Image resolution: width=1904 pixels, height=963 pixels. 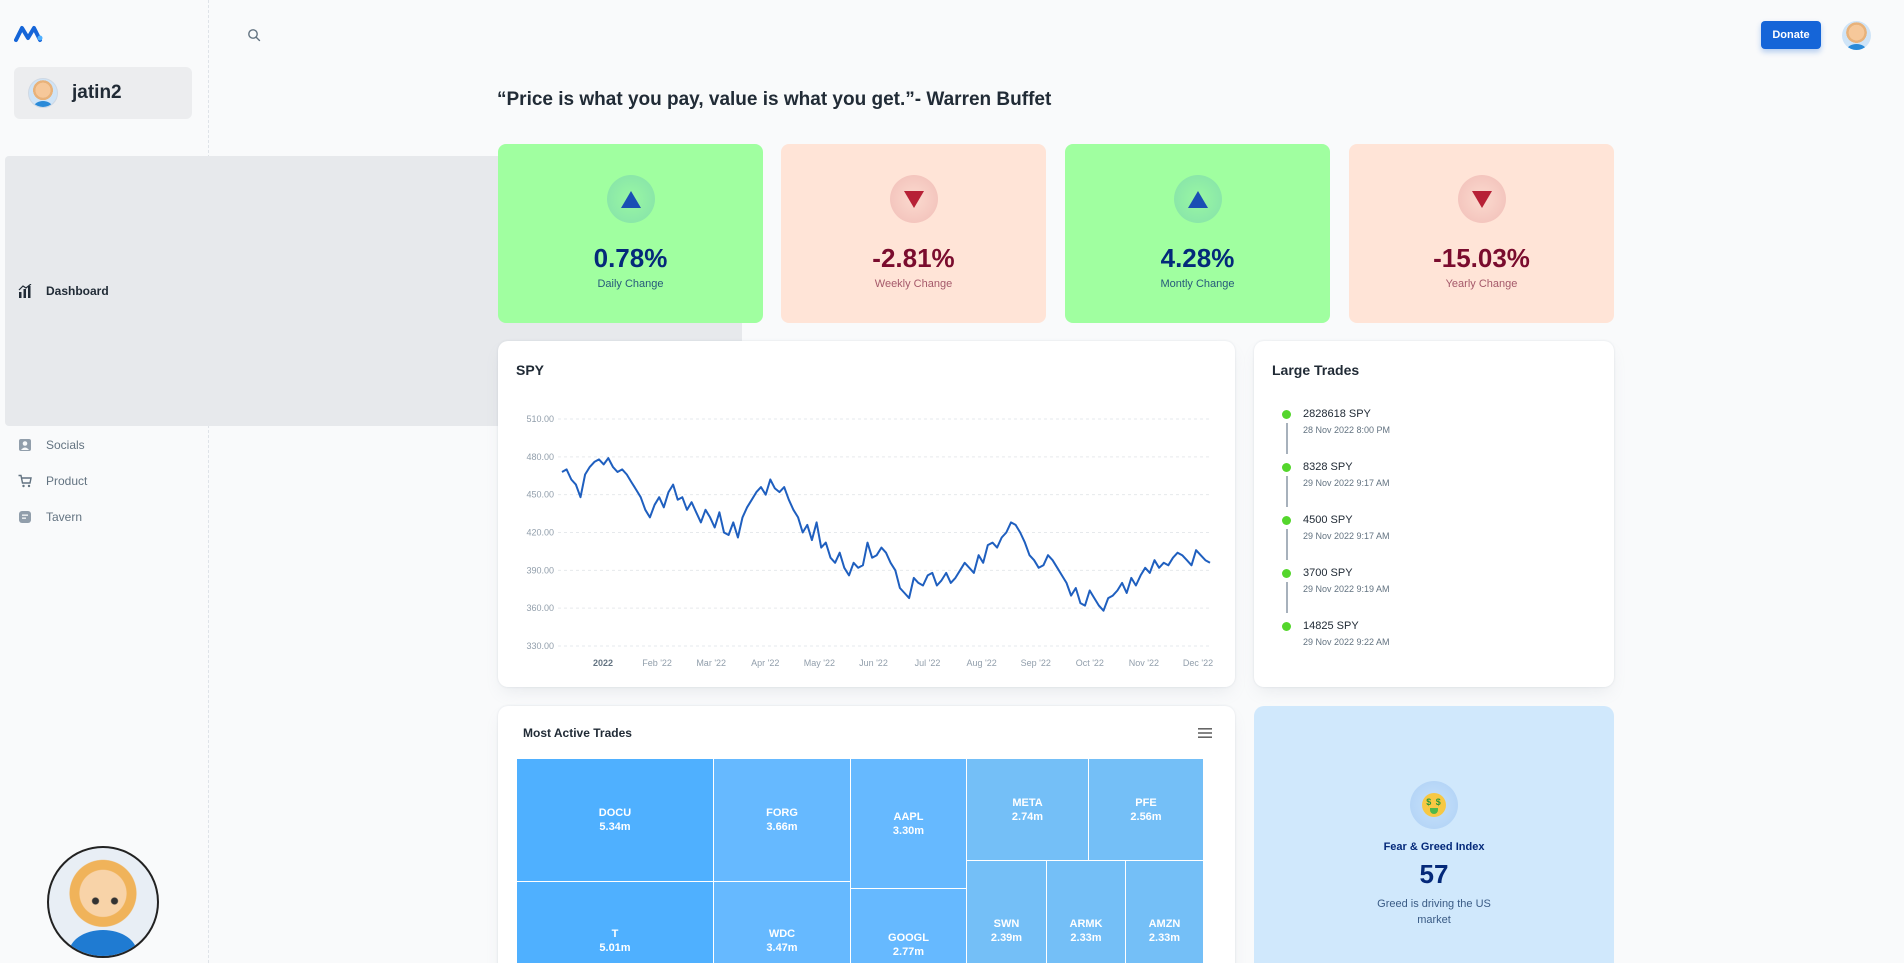 I want to click on treemap-tile: DOCU 5.34m, so click(x=615, y=820).